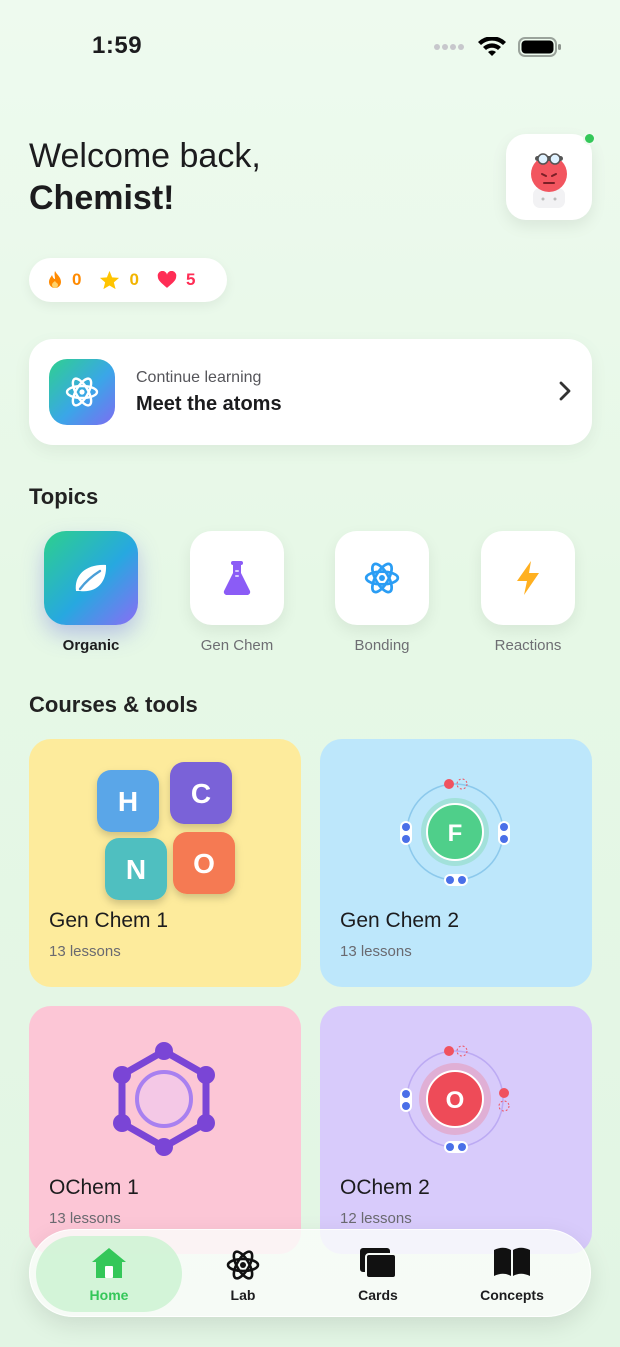 The image size is (620, 1347). What do you see at coordinates (94, 1187) in the screenshot?
I see `course-name: OChem 1` at bounding box center [94, 1187].